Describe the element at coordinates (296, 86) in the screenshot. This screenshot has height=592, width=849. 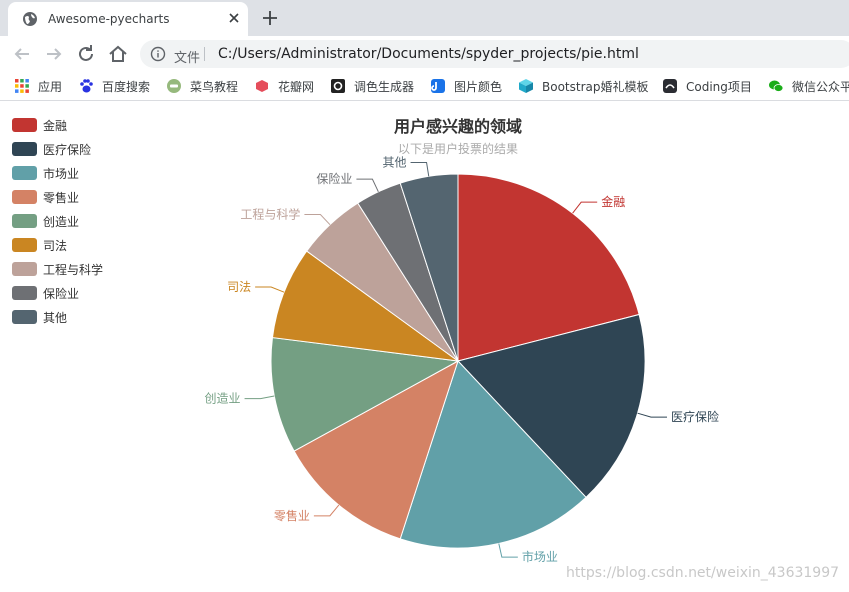
I see `bookmark-label: 花瓣网` at that location.